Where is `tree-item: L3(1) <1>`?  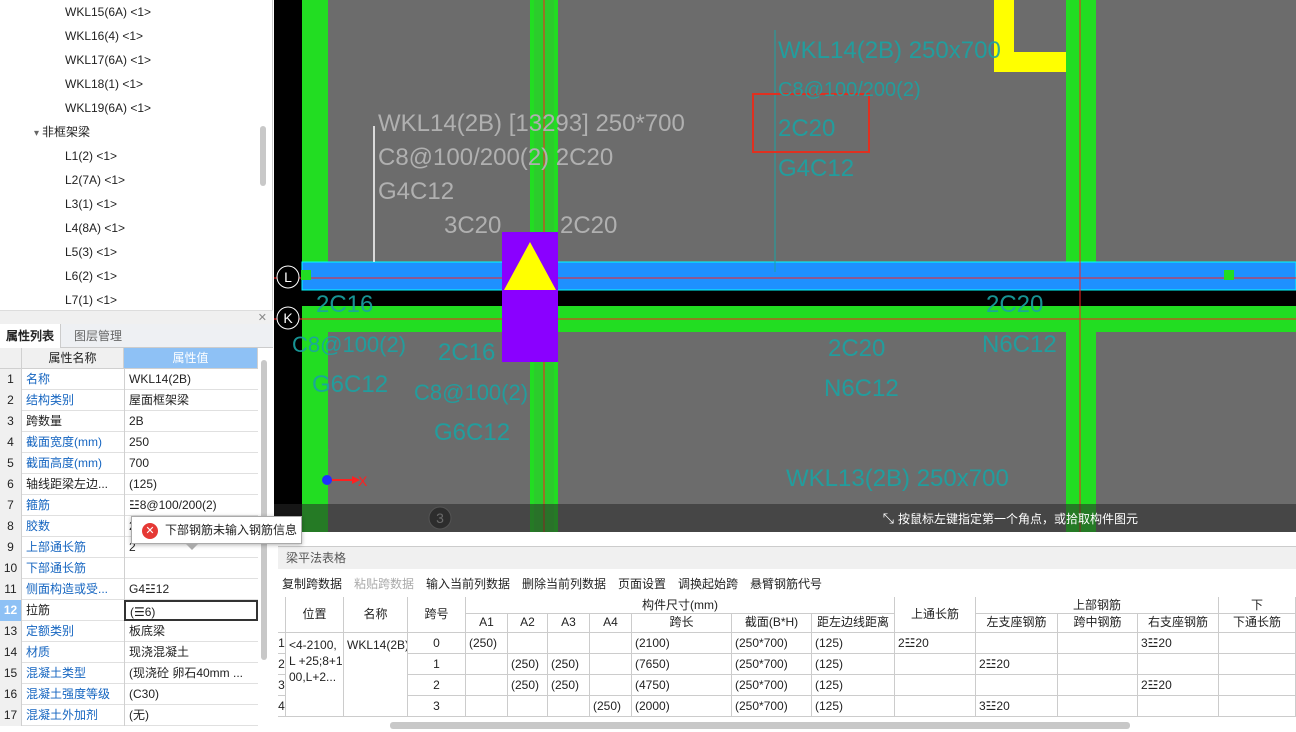
tree-item: L3(1) <1> is located at coordinates (91, 204).